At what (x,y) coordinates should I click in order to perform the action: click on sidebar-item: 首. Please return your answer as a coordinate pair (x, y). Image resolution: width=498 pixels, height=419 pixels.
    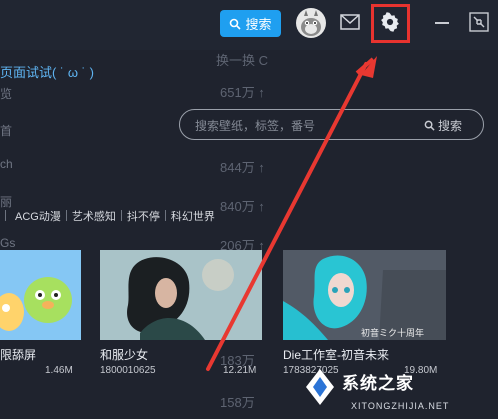
    Looking at the image, I should click on (6, 131).